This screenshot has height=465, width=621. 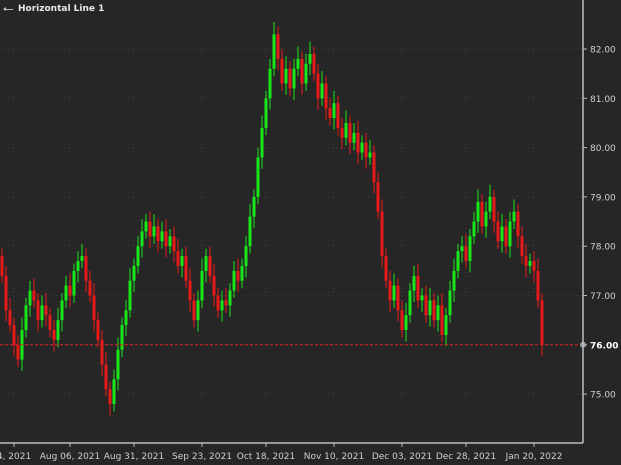 What do you see at coordinates (266, 457) in the screenshot?
I see `x-tick-label: Oct 18, 2021` at bounding box center [266, 457].